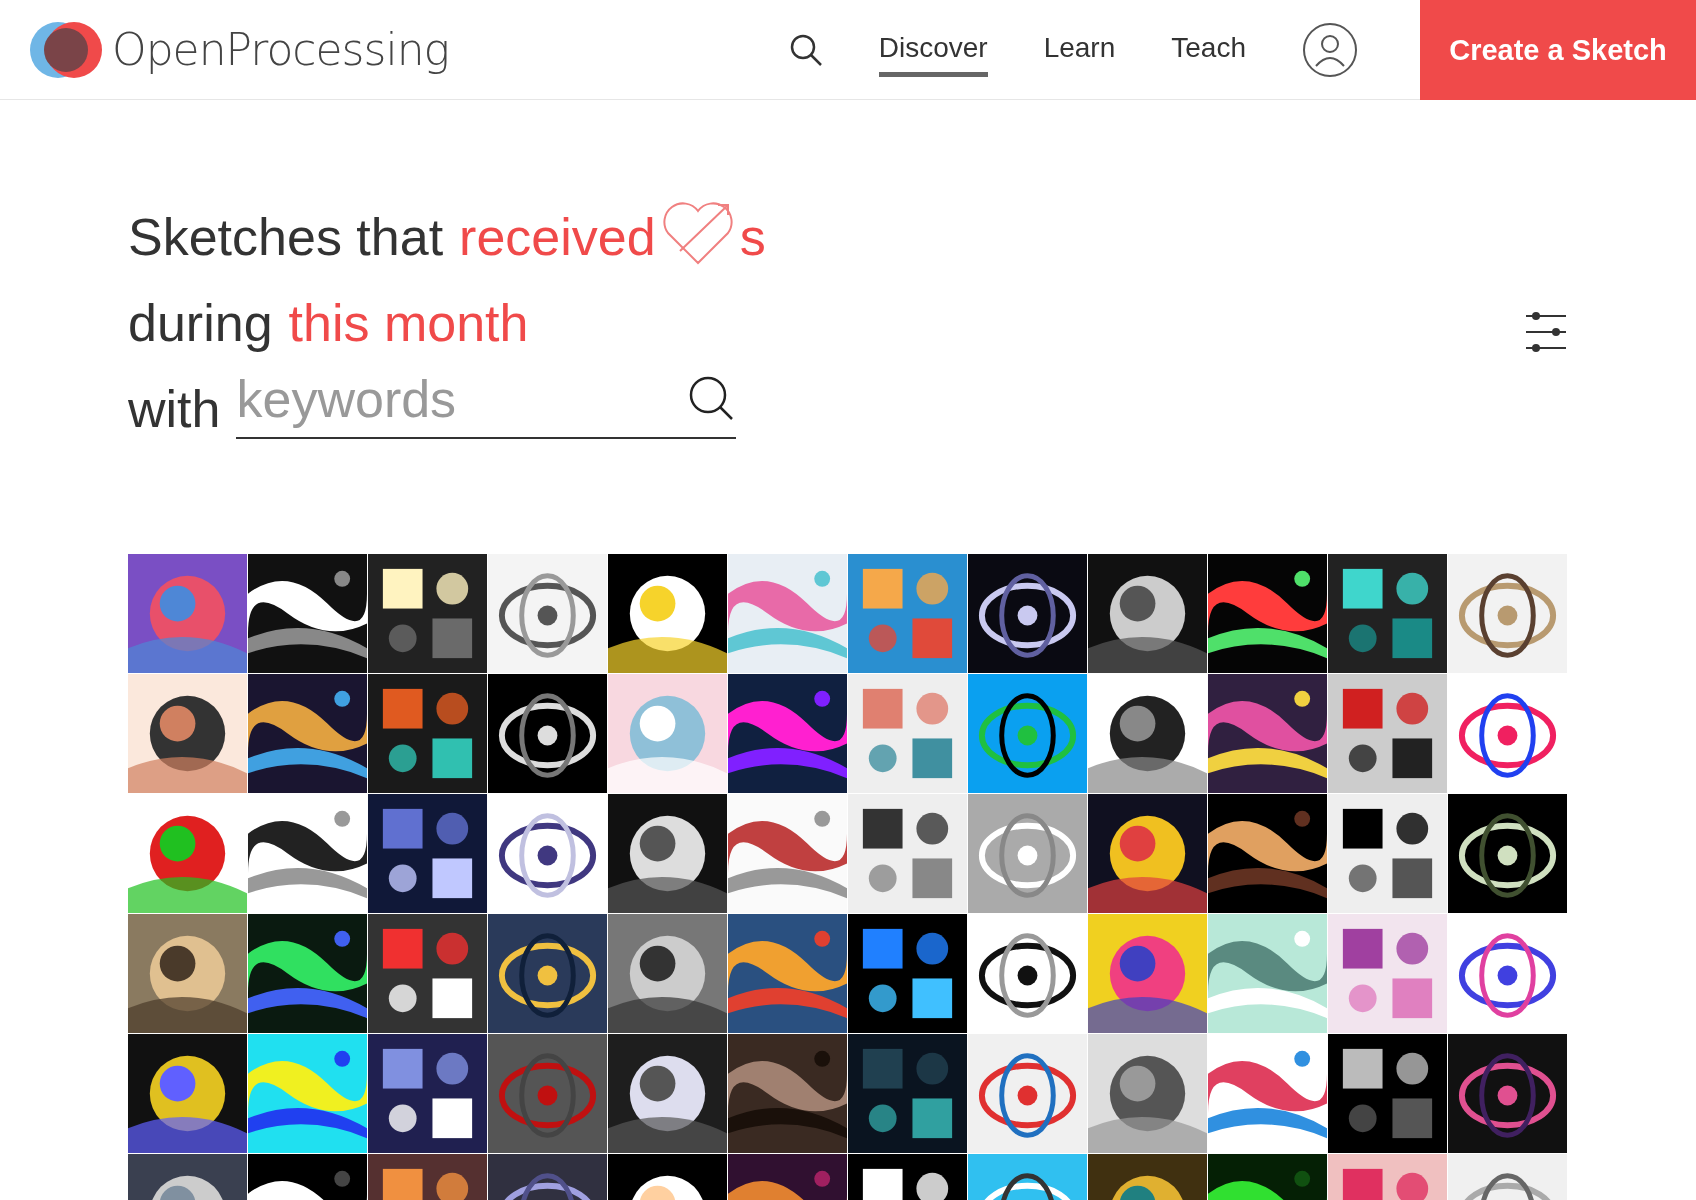  I want to click on nav-link: Teach, so click(1208, 49).